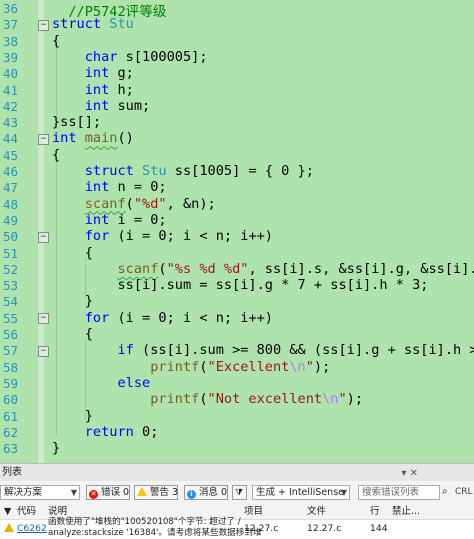 This screenshot has height=539, width=474. What do you see at coordinates (375, 511) in the screenshot?
I see `column-line: 行` at bounding box center [375, 511].